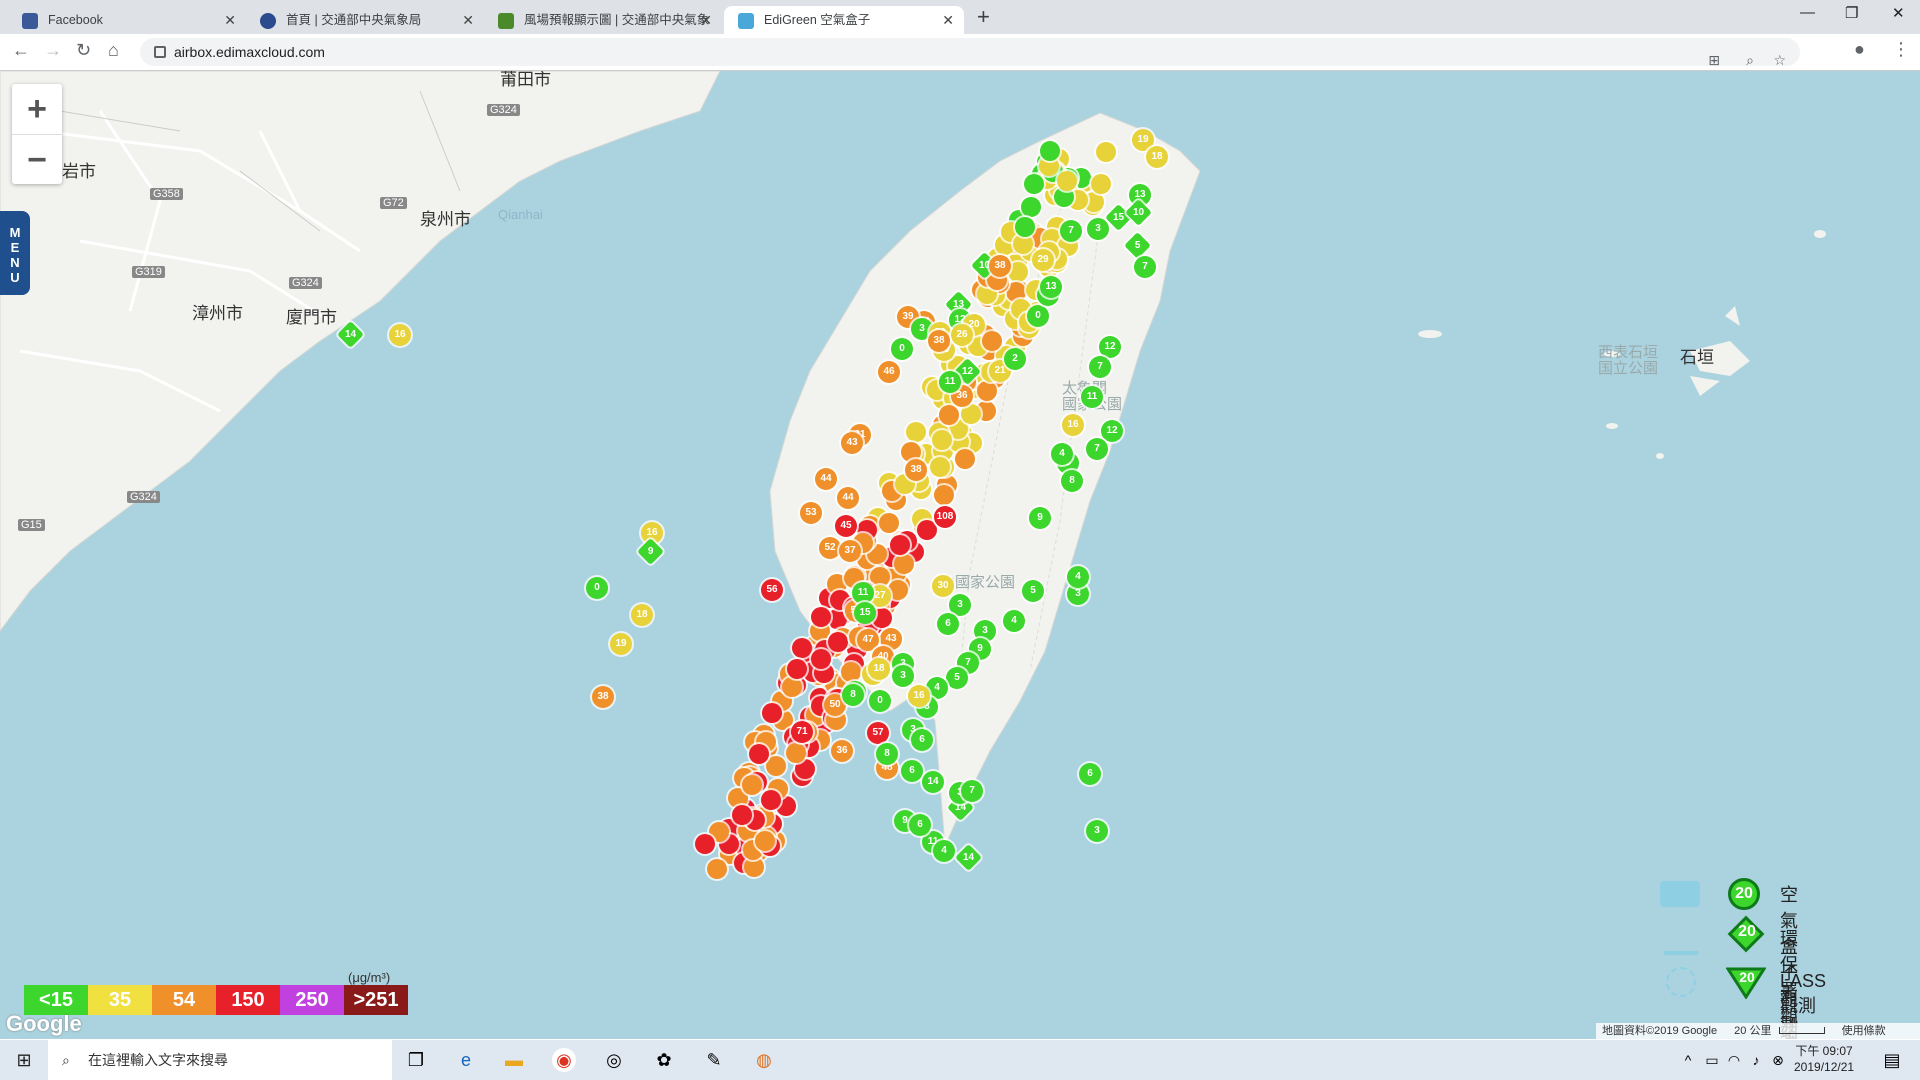 The width and height of the screenshot is (1920, 1080). What do you see at coordinates (1892, 1060) in the screenshot?
I see `notification-icon: ▤` at bounding box center [1892, 1060].